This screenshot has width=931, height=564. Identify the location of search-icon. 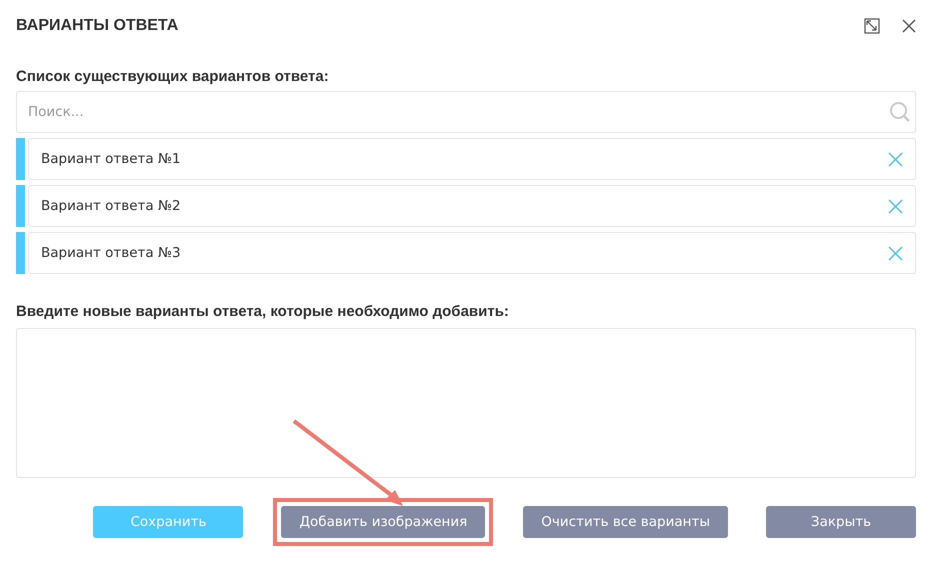
(900, 112).